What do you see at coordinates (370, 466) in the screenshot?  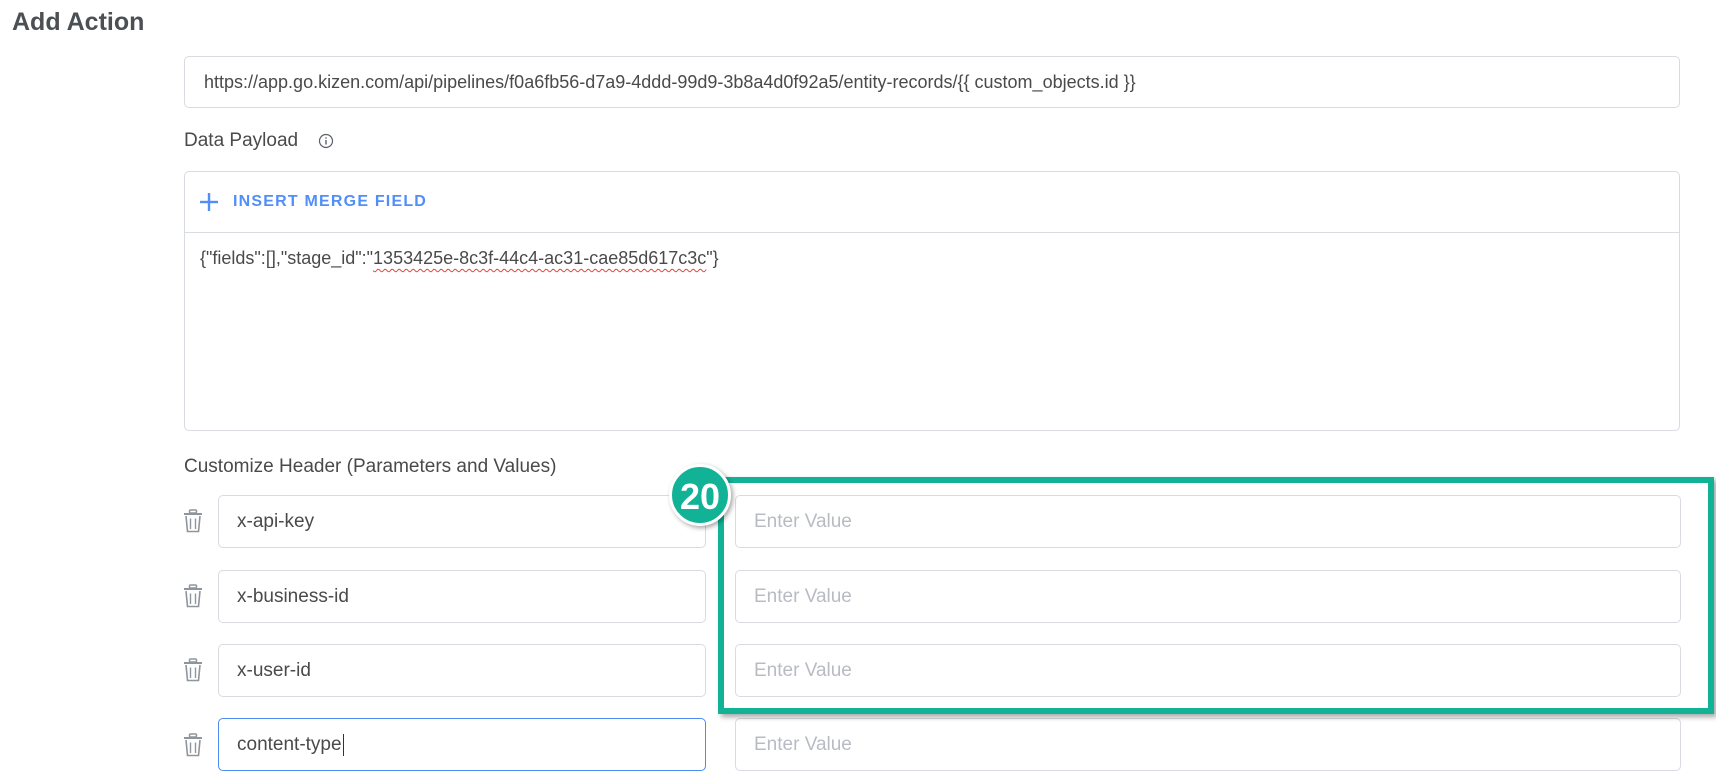 I see `customize-header-label: Customize Header (Parameters and Values)` at bounding box center [370, 466].